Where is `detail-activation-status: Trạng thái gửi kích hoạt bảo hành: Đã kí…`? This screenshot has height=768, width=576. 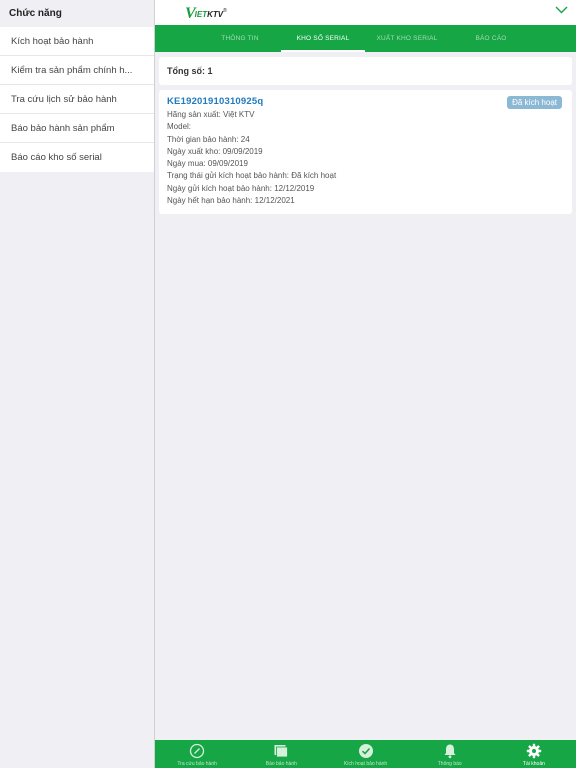 detail-activation-status: Trạng thái gửi kích hoạt bảo hành: Đã kí… is located at coordinates (252, 176).